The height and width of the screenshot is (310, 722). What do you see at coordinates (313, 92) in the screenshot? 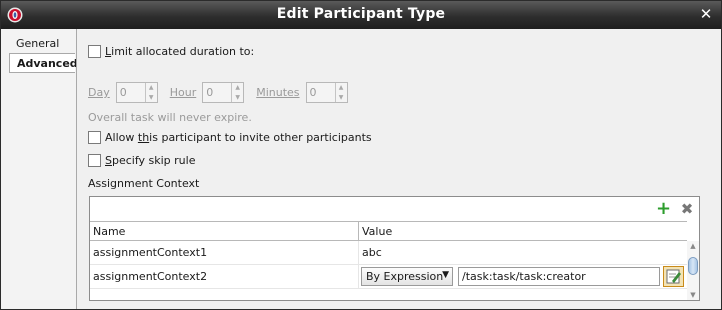
I see `minutes-value: 0` at bounding box center [313, 92].